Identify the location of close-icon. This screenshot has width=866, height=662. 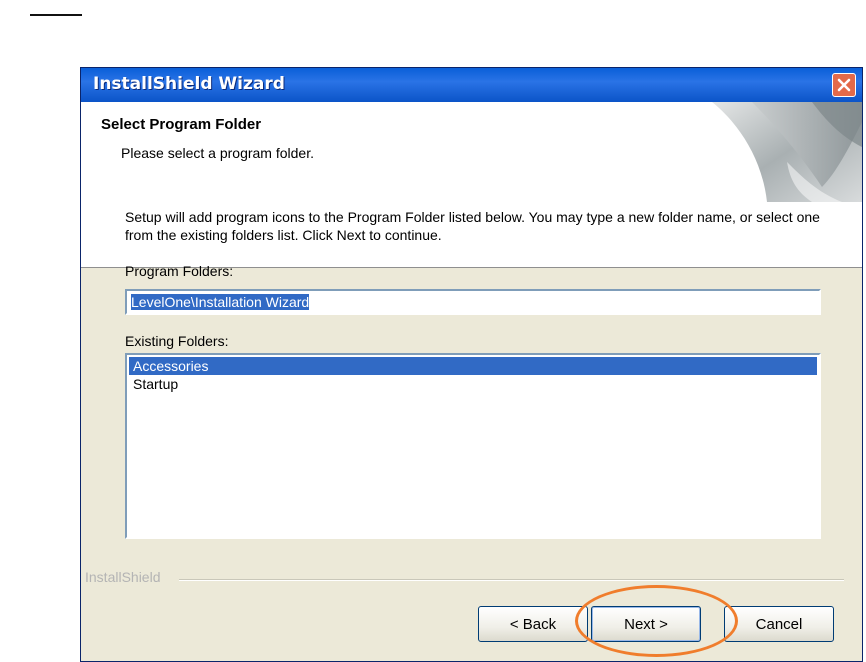
(844, 85).